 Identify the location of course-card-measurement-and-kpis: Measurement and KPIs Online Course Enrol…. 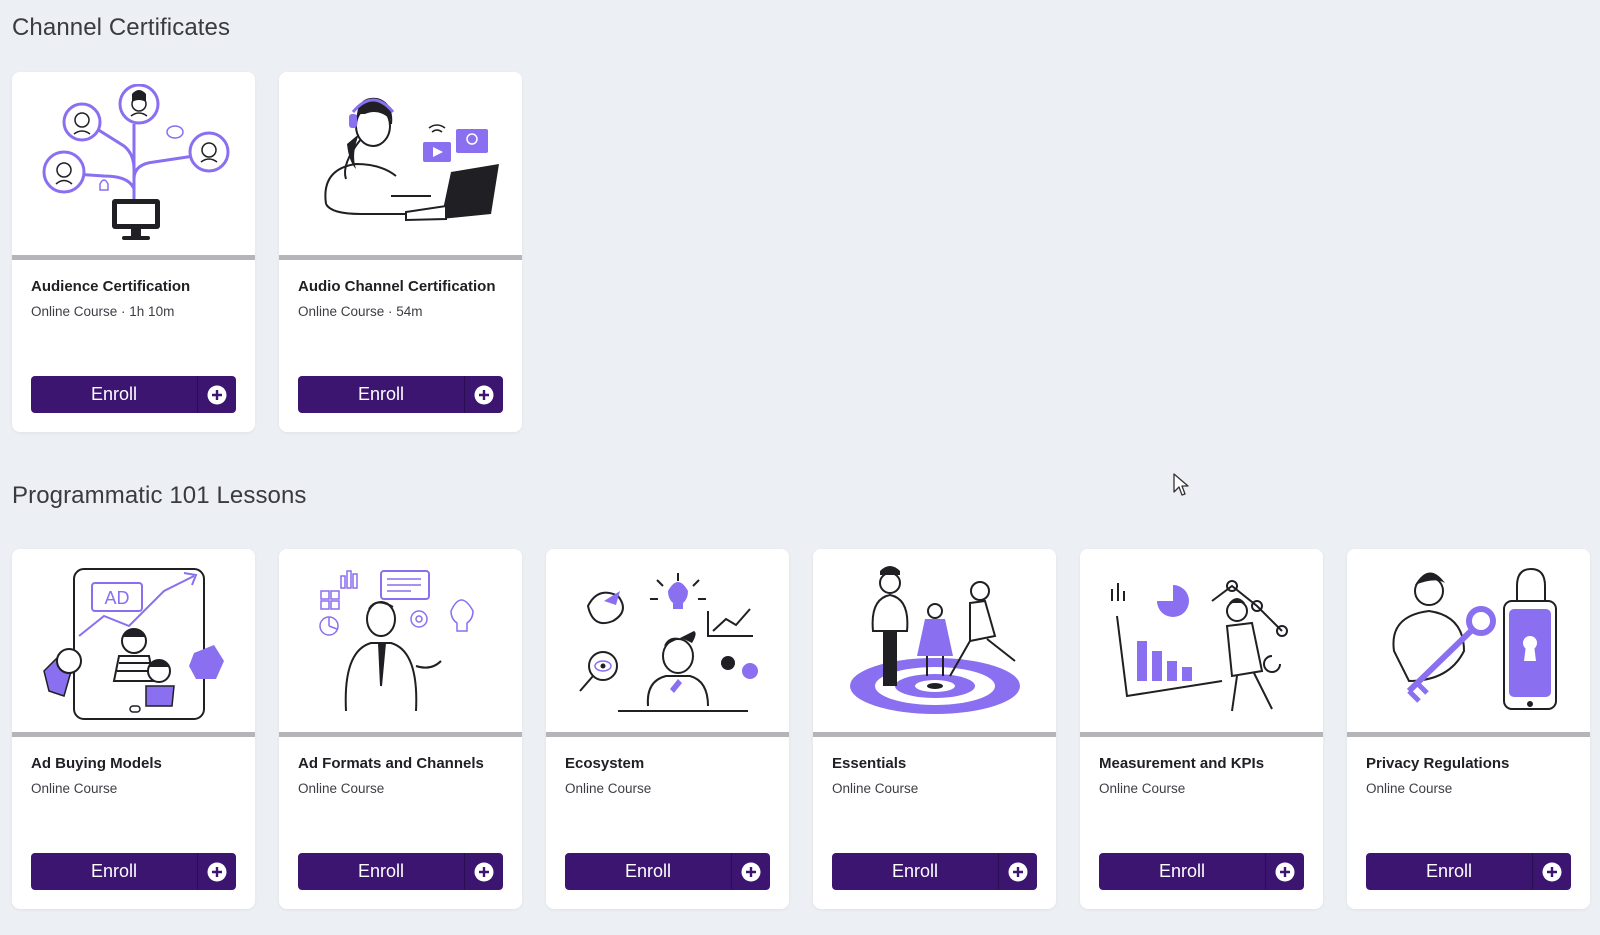
(1201, 729).